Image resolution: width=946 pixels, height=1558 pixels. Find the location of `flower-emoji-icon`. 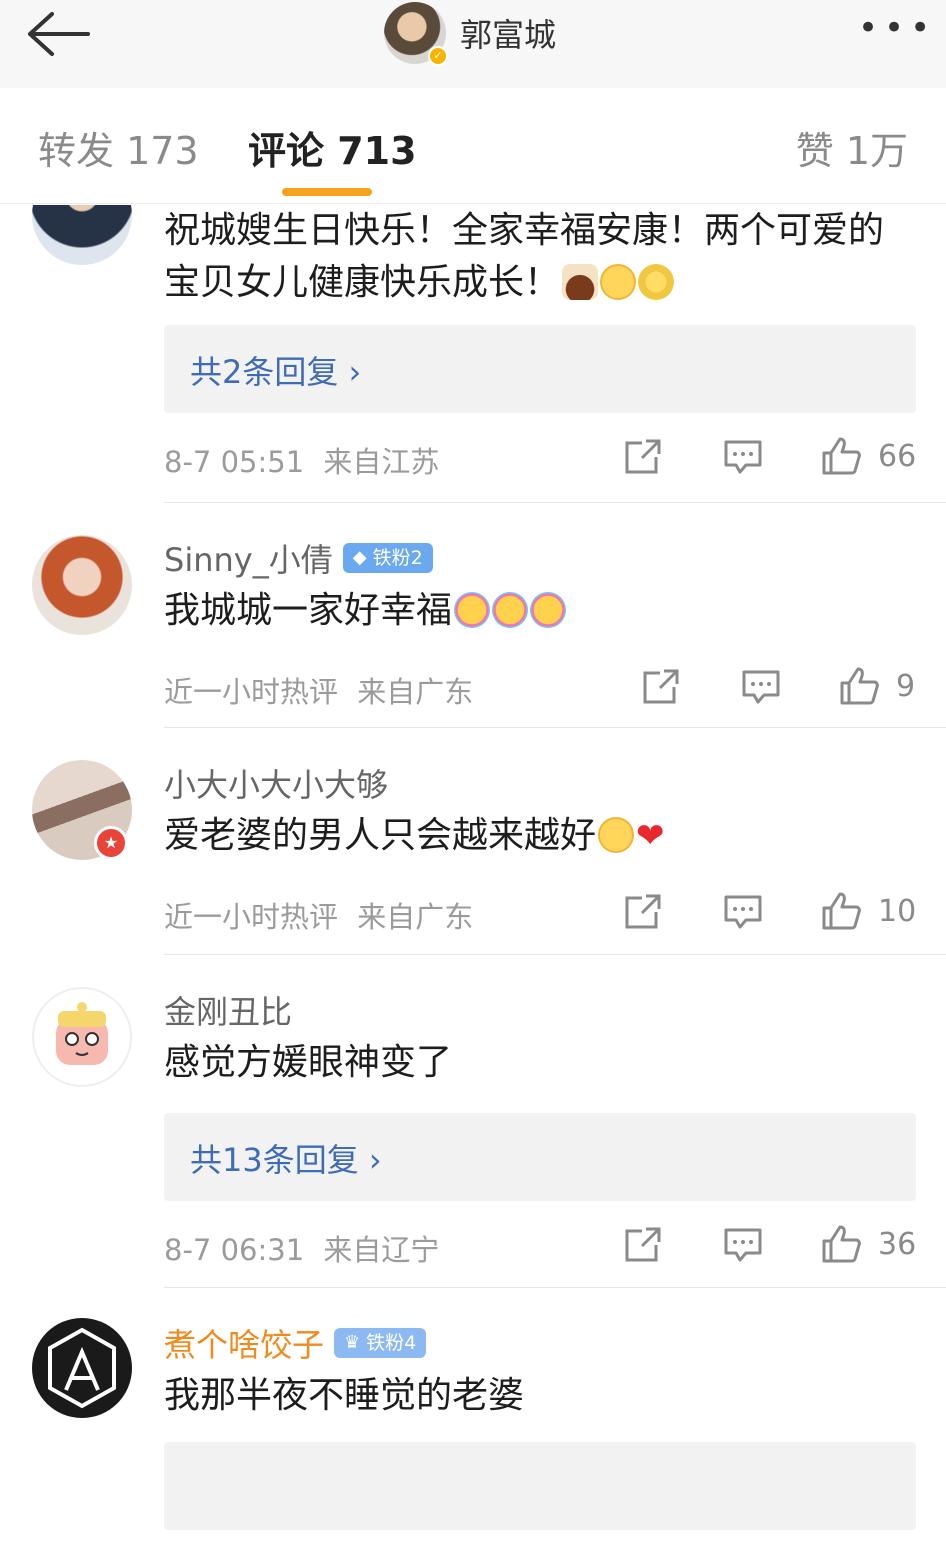

flower-emoji-icon is located at coordinates (656, 282).